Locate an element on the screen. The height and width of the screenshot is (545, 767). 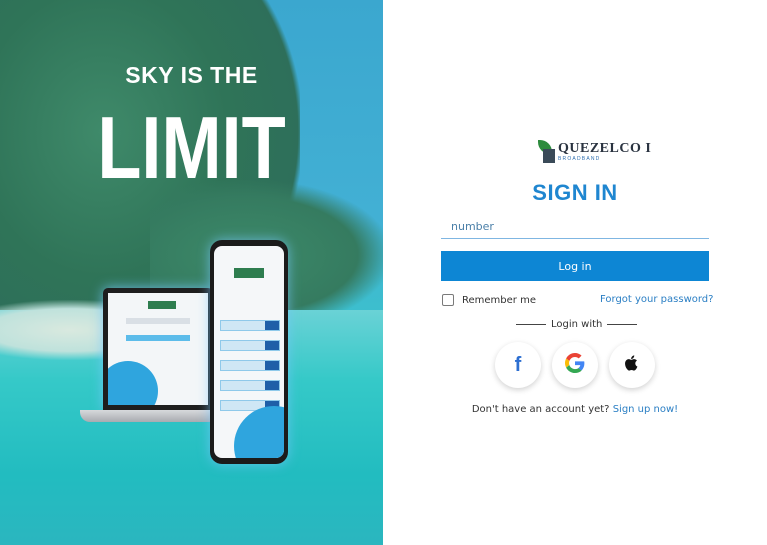
signup-link: Sign up now! is located at coordinates (646, 409).